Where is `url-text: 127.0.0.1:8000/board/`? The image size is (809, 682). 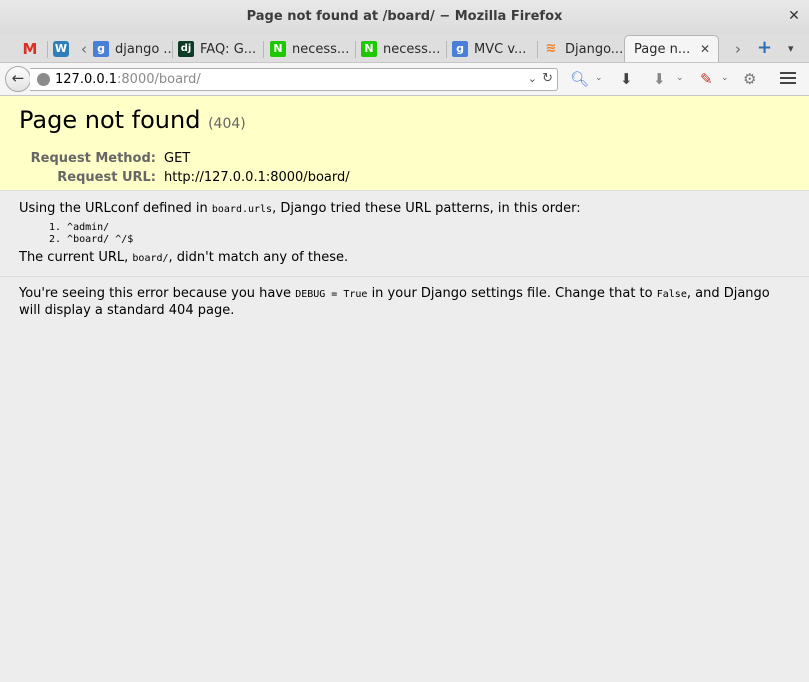
url-text: 127.0.0.1:8000/board/ is located at coordinates (128, 79).